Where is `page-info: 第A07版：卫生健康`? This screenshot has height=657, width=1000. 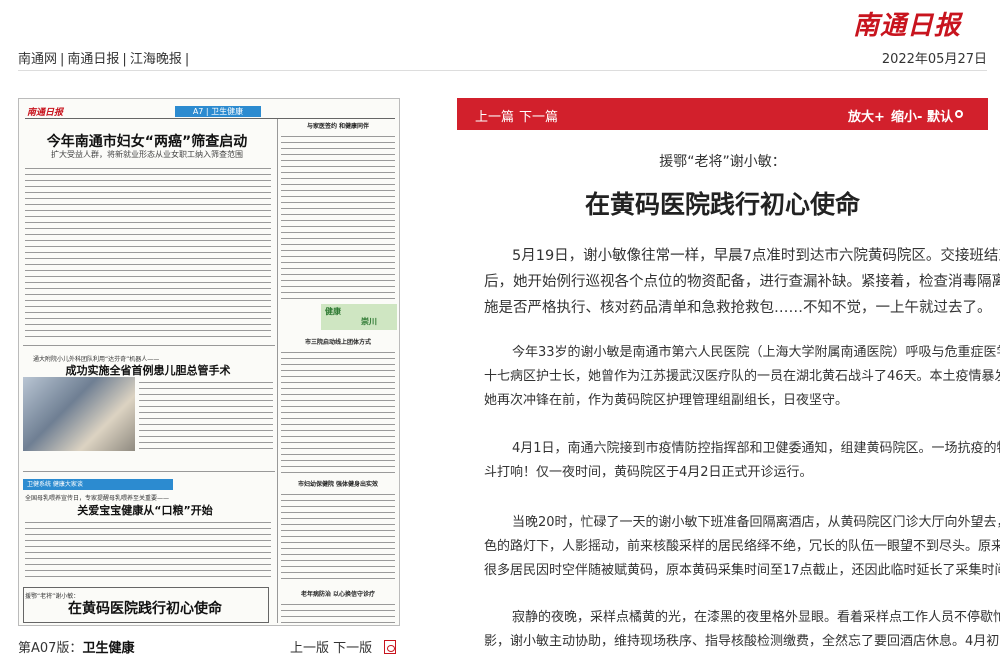
page-info: 第A07版：卫生健康 is located at coordinates (76, 646).